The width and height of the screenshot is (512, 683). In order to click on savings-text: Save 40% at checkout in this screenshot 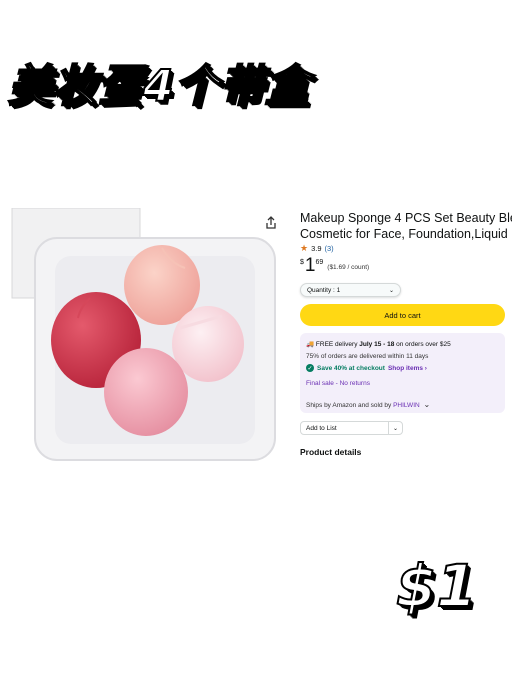, I will do `click(351, 368)`.